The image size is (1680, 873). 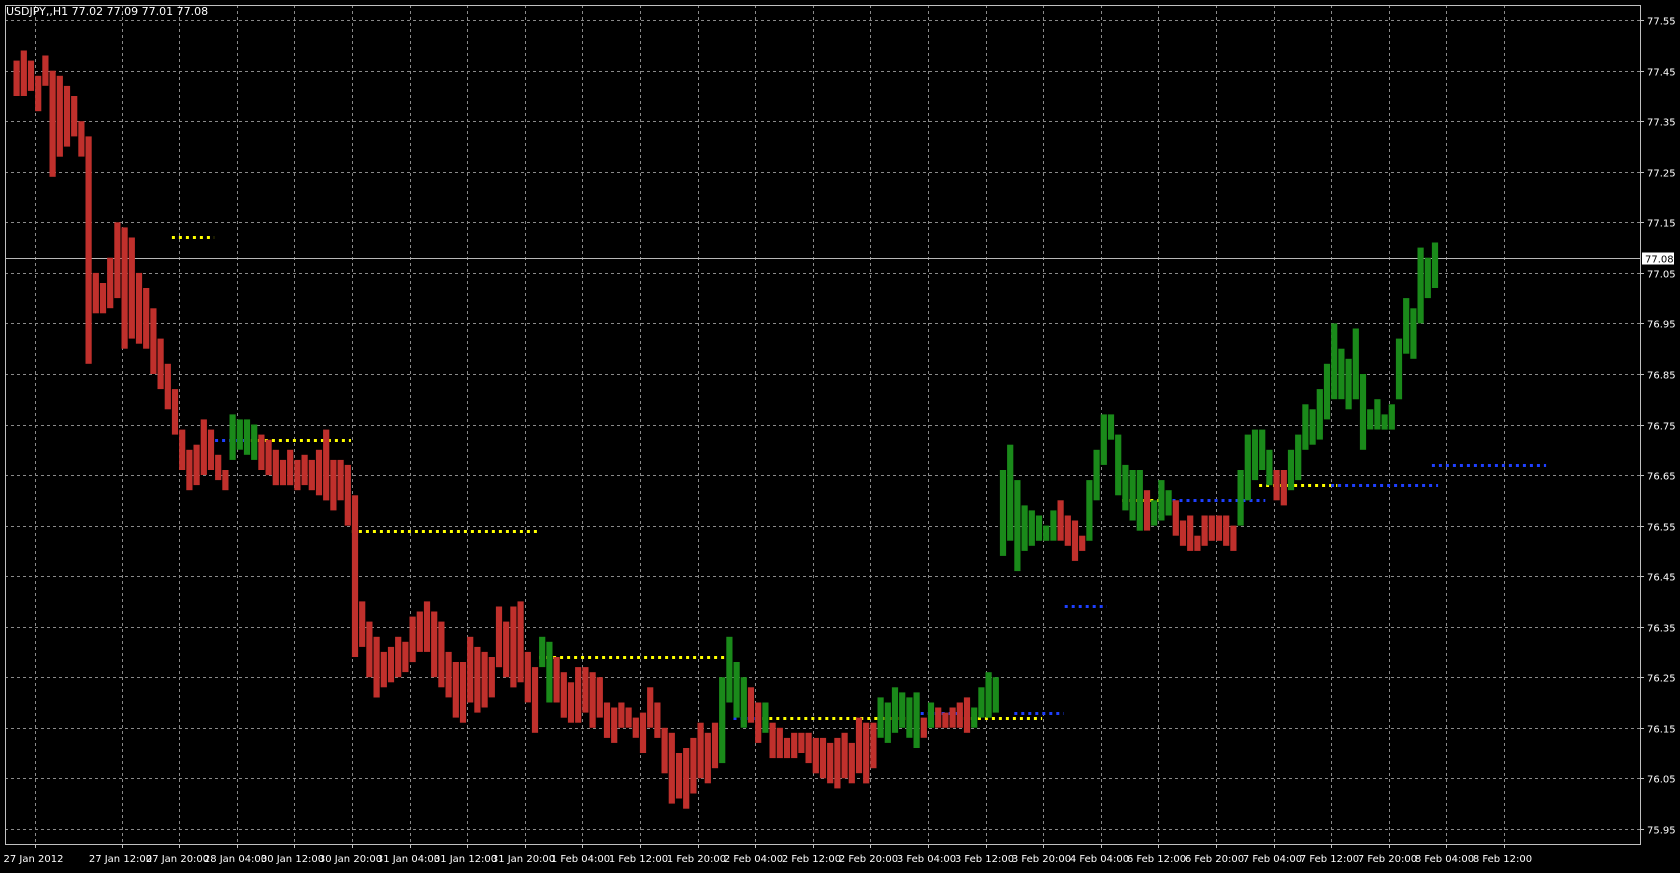 What do you see at coordinates (1661, 73) in the screenshot?
I see `y-tick-label: 77.45` at bounding box center [1661, 73].